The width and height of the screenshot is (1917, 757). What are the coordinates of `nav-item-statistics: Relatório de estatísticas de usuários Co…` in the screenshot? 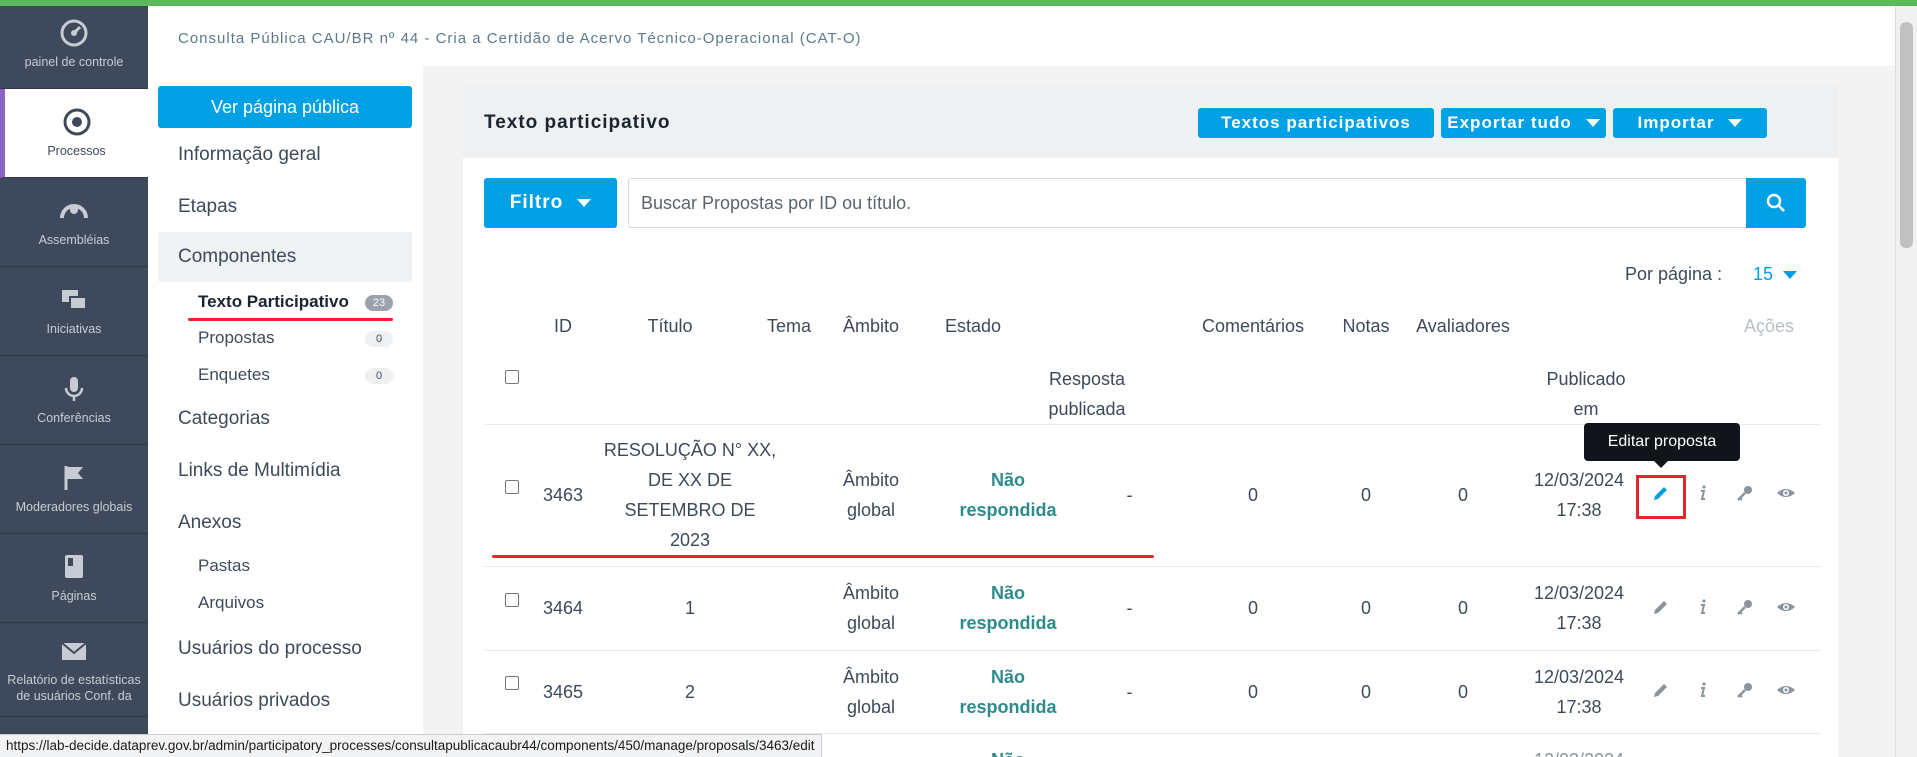 It's located at (74, 670).